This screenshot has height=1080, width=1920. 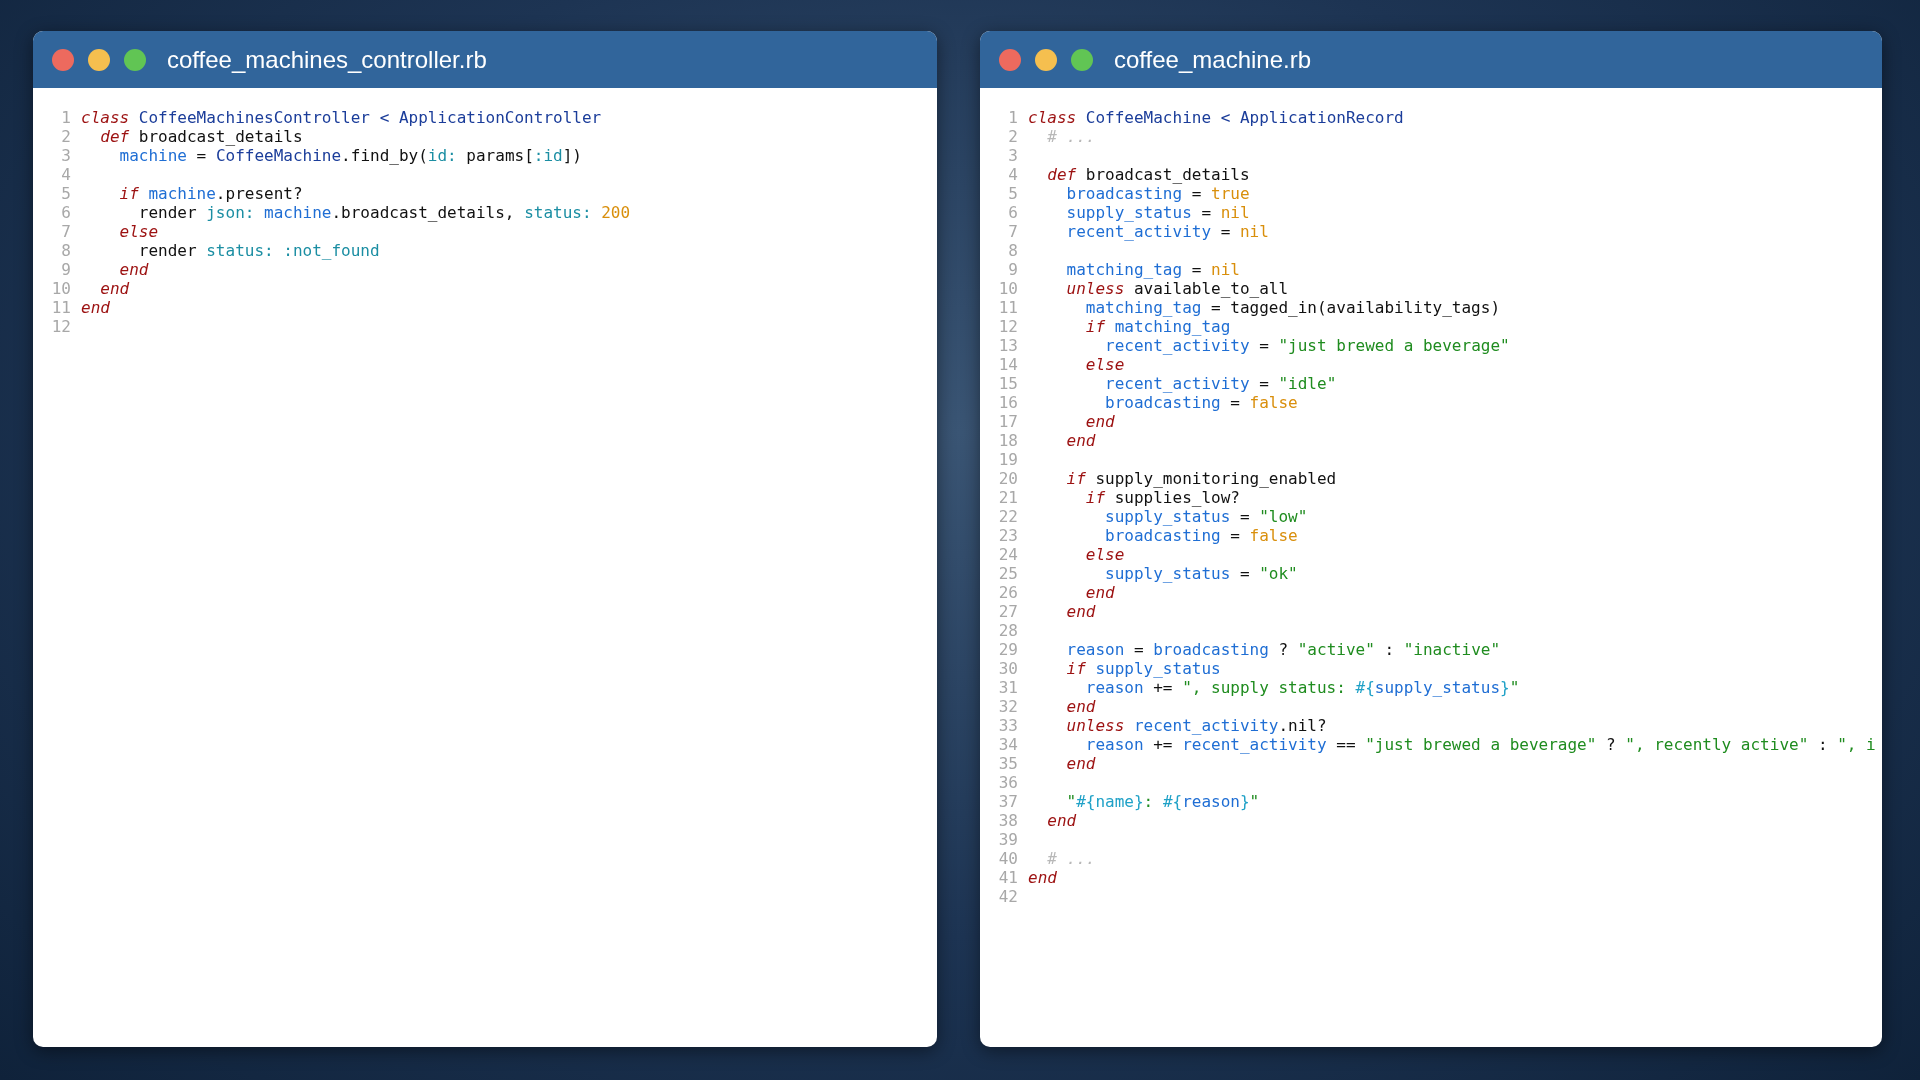 I want to click on code-line: reason += ", supply status: #{supply_status}", so click(x=1302, y=687).